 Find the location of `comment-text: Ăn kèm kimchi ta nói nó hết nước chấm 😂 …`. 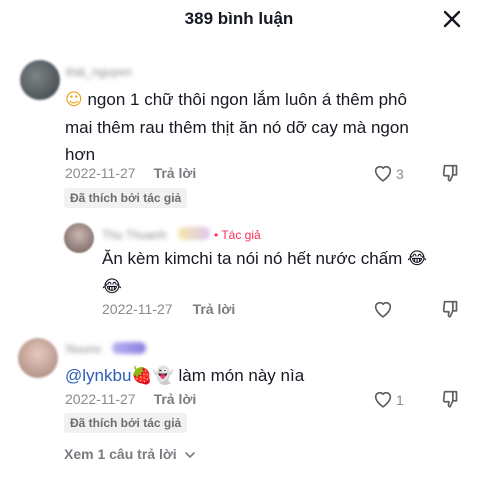

comment-text: Ăn kèm kimchi ta nói nó hết nước chấm 😂 … is located at coordinates (277, 273).